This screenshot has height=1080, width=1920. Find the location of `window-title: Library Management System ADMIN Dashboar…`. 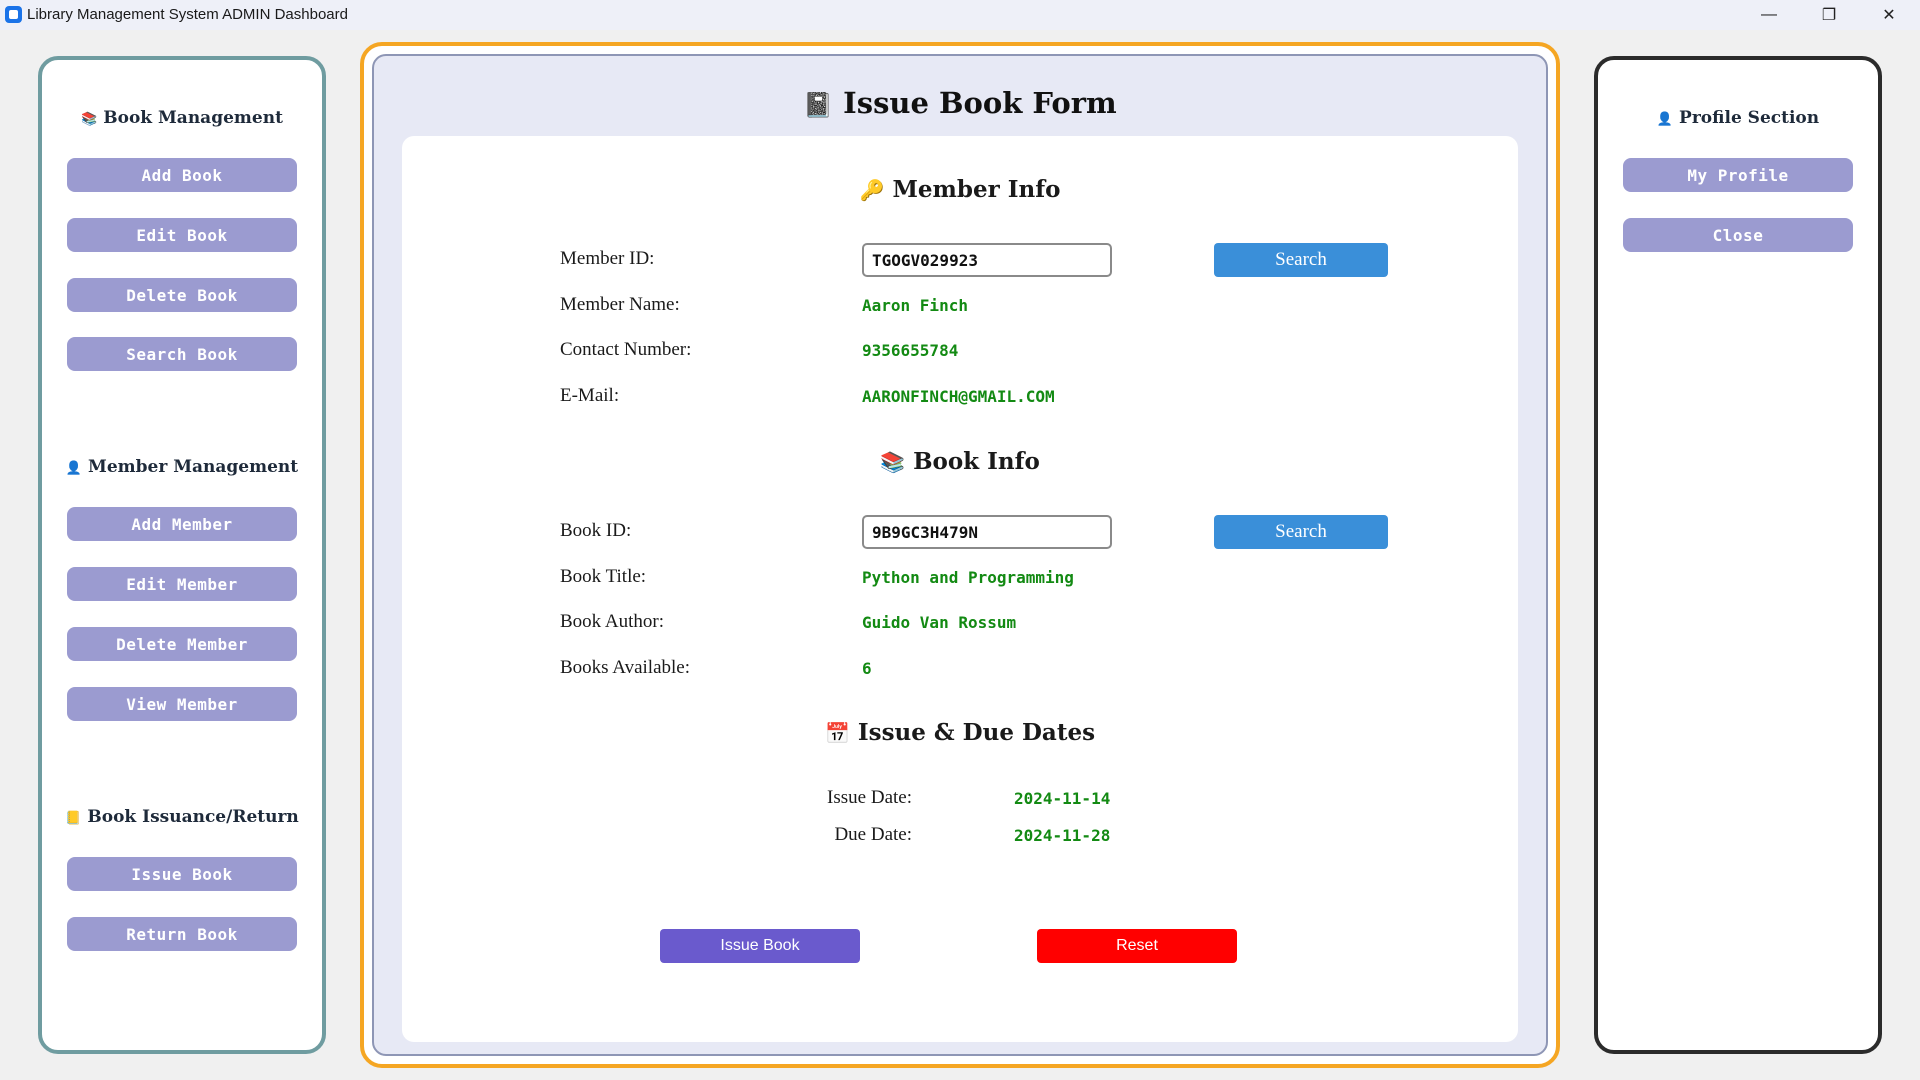

window-title: Library Management System ADMIN Dashboar… is located at coordinates (187, 14).